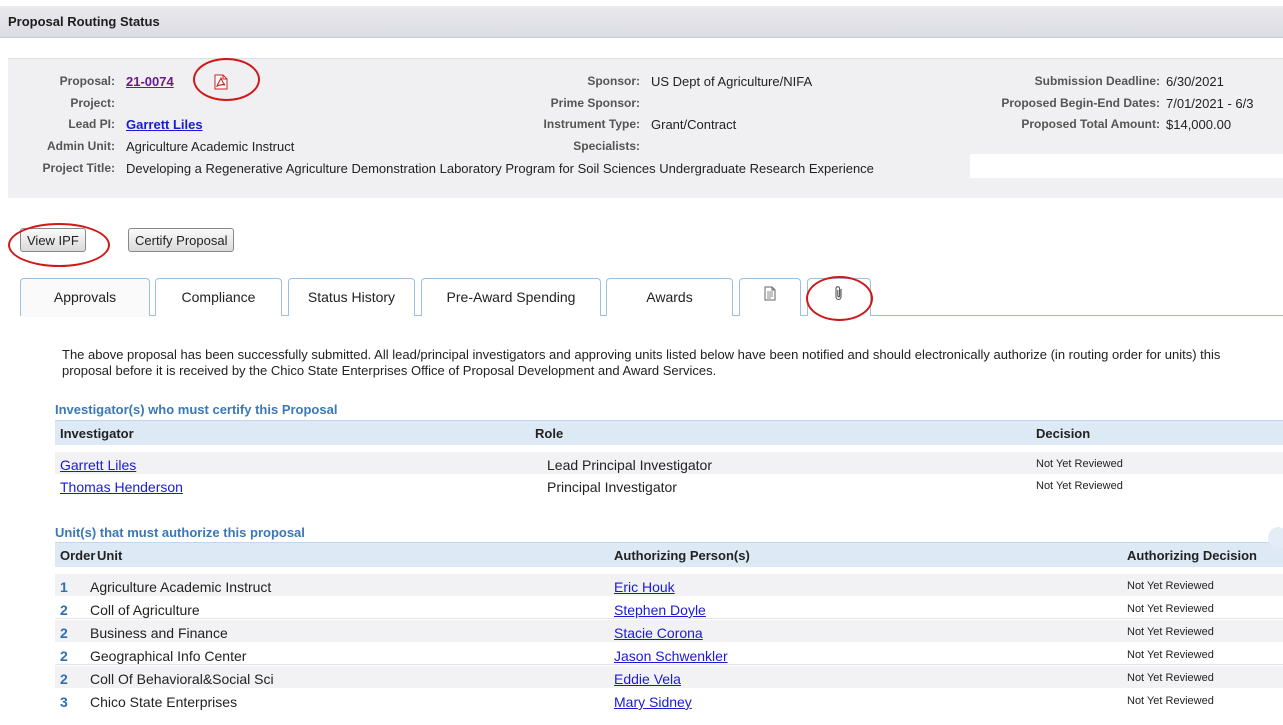  What do you see at coordinates (218, 297) in the screenshot?
I see `tab-compliance: Compliance` at bounding box center [218, 297].